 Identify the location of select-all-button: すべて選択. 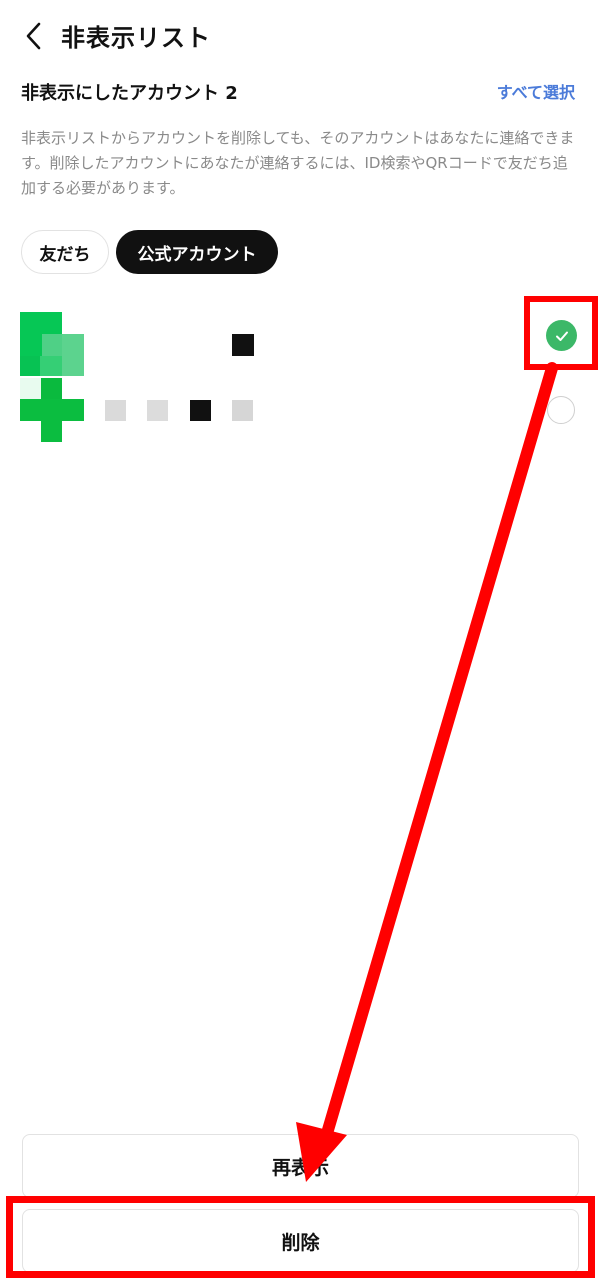
(536, 91).